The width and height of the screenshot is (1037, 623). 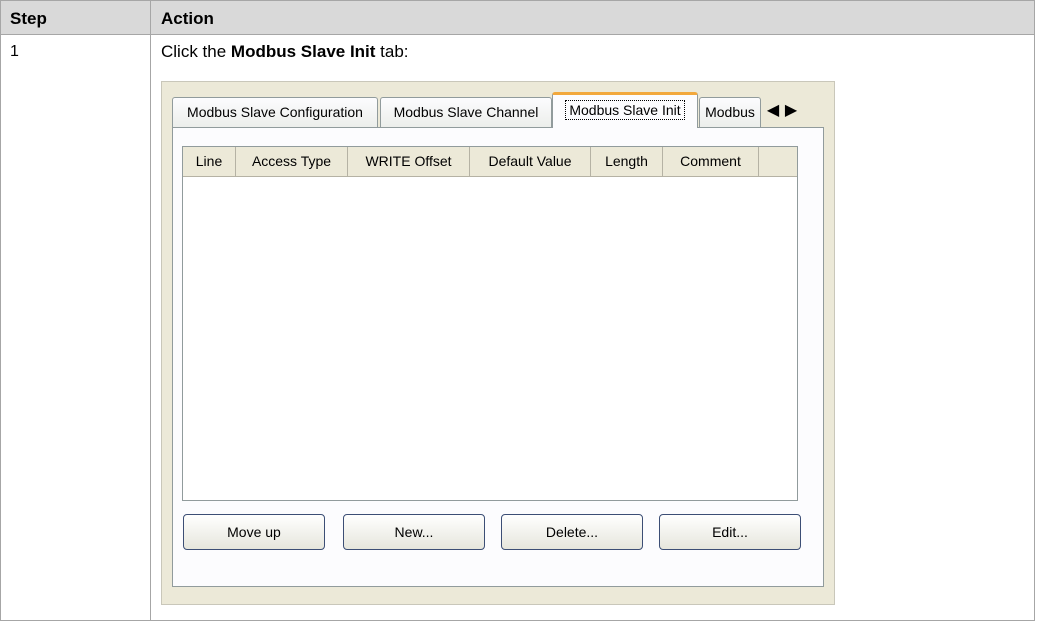 What do you see at coordinates (778, 161) in the screenshot?
I see `column-header-filler` at bounding box center [778, 161].